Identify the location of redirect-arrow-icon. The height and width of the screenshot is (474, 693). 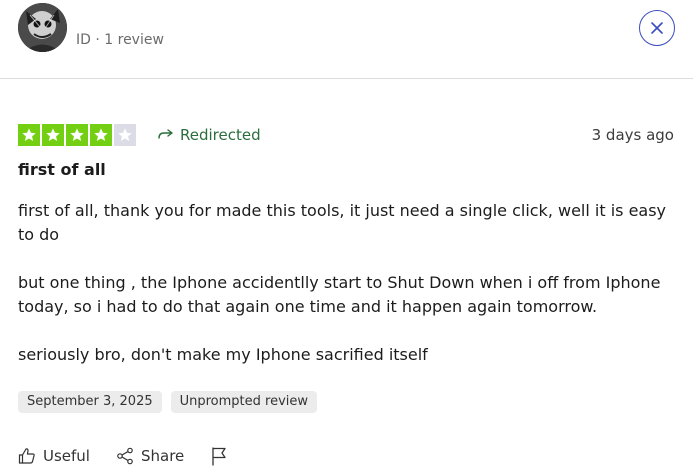
(165, 134).